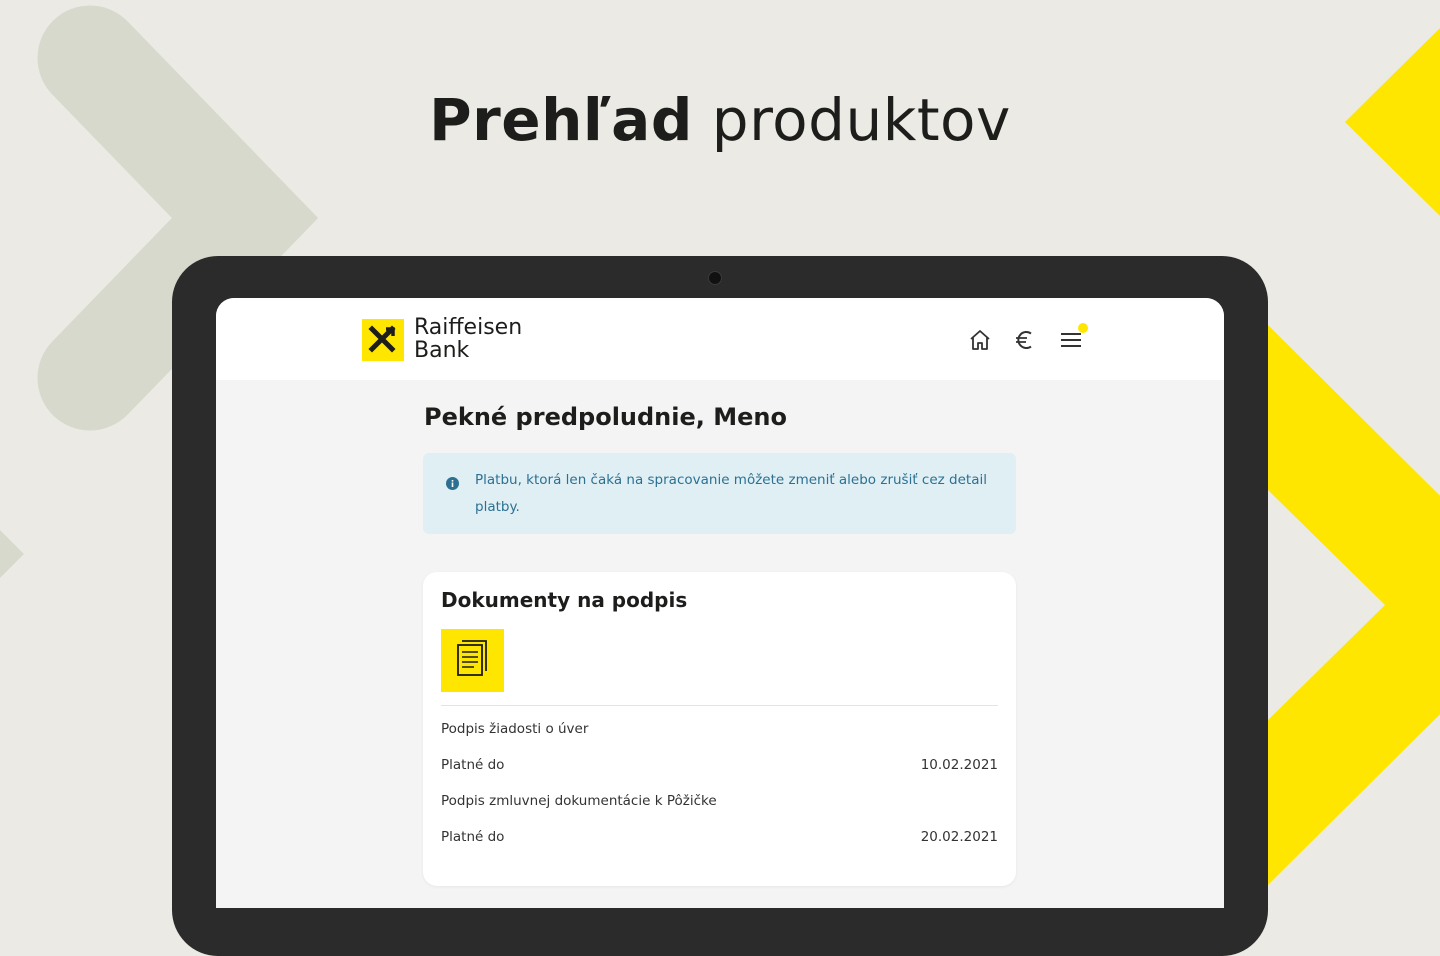 The image size is (1440, 956). Describe the element at coordinates (468, 327) in the screenshot. I see `logo-text-line1: Raiffeisen` at that location.